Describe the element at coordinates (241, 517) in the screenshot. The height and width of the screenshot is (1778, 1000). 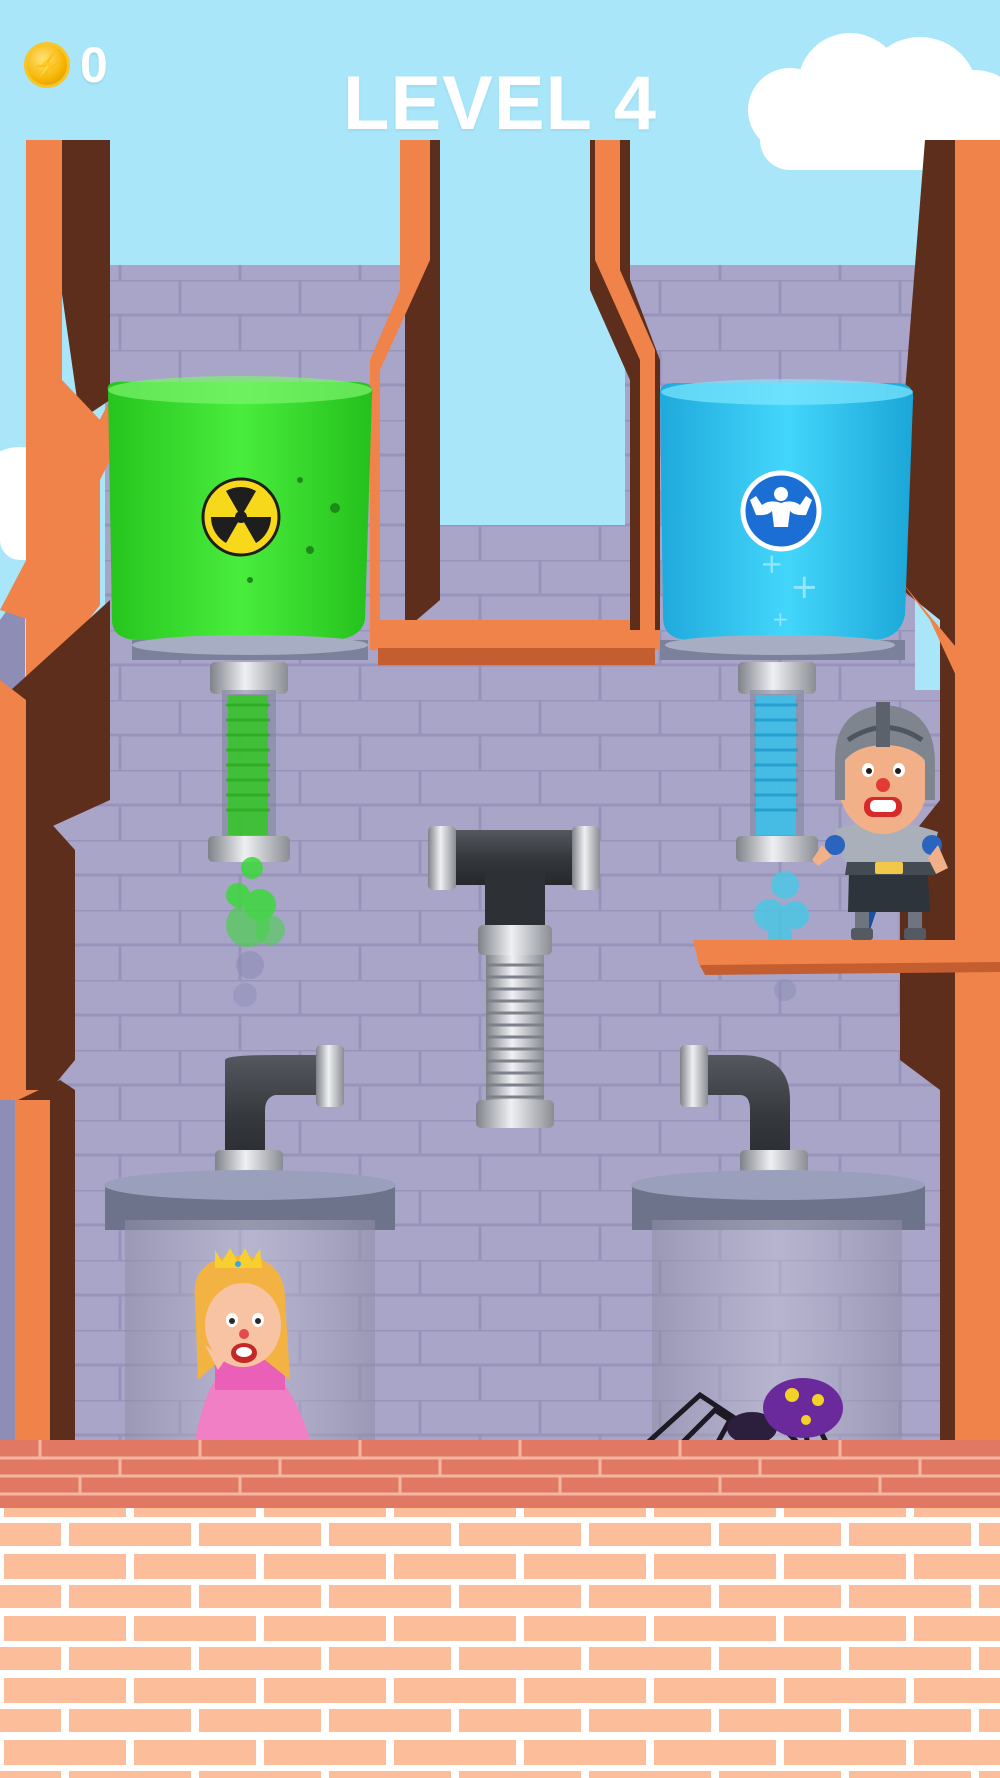
I see `radiation-icon` at that location.